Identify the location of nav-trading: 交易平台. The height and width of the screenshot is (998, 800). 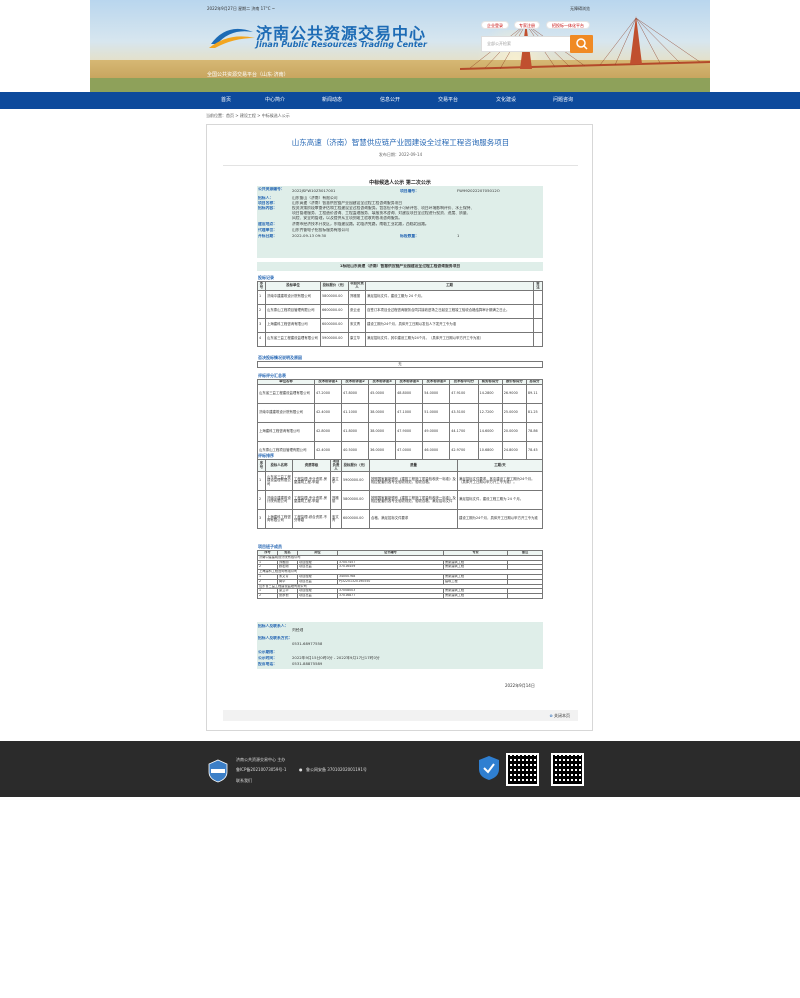
(448, 100).